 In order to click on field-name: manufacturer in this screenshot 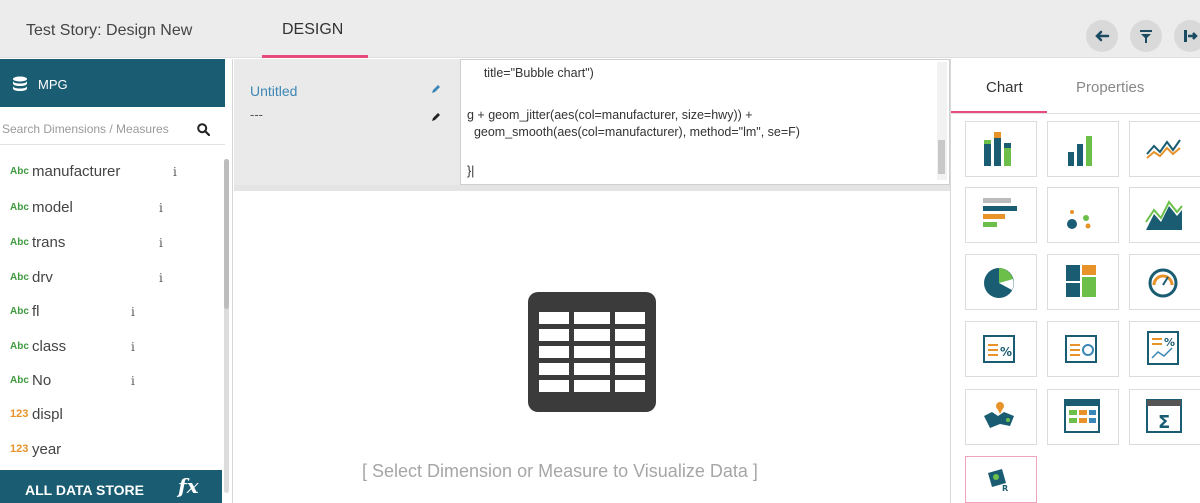, I will do `click(76, 171)`.